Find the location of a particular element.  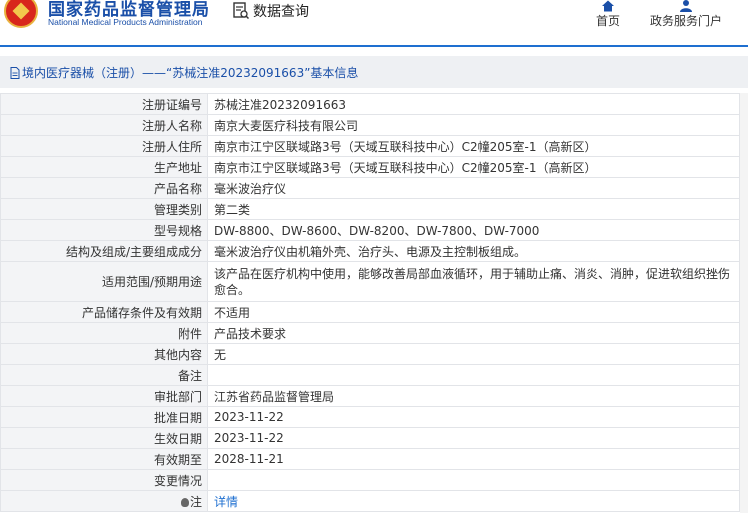

field-label-text: 管理类别 is located at coordinates (177, 209).